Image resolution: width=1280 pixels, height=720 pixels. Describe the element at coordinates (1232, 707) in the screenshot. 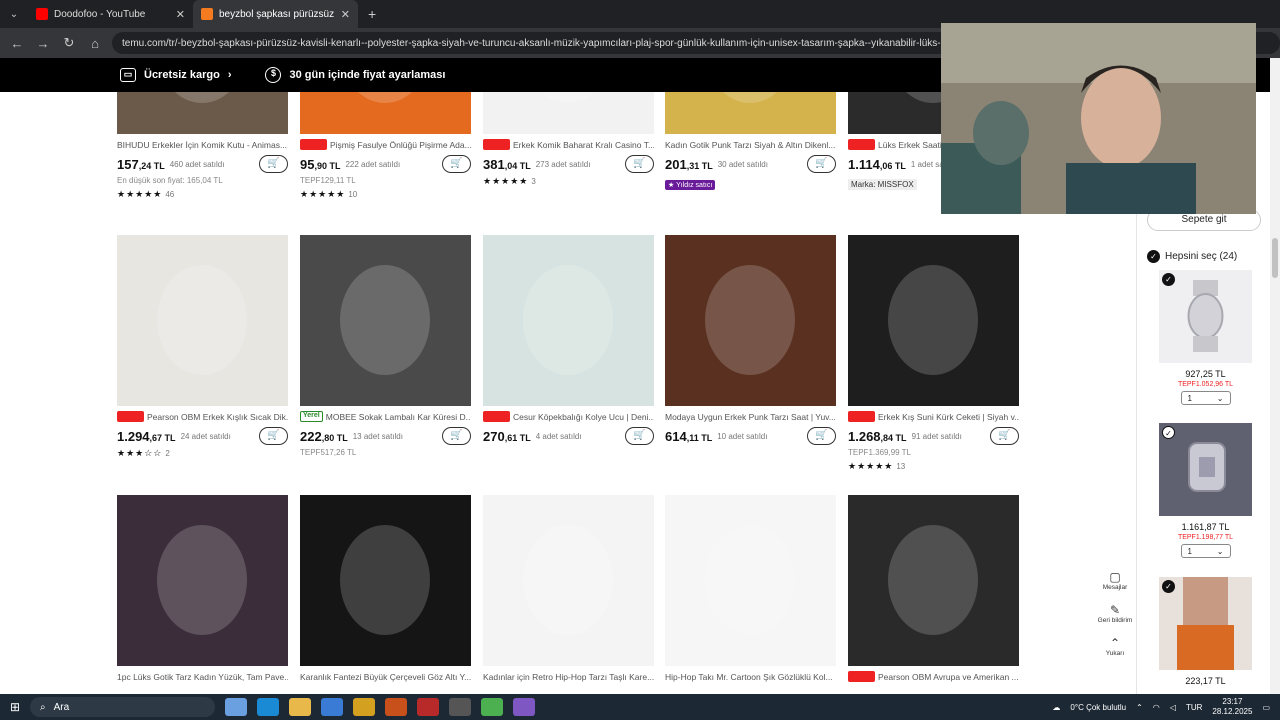

I see `clock: 23:17 28.12.2025` at that location.